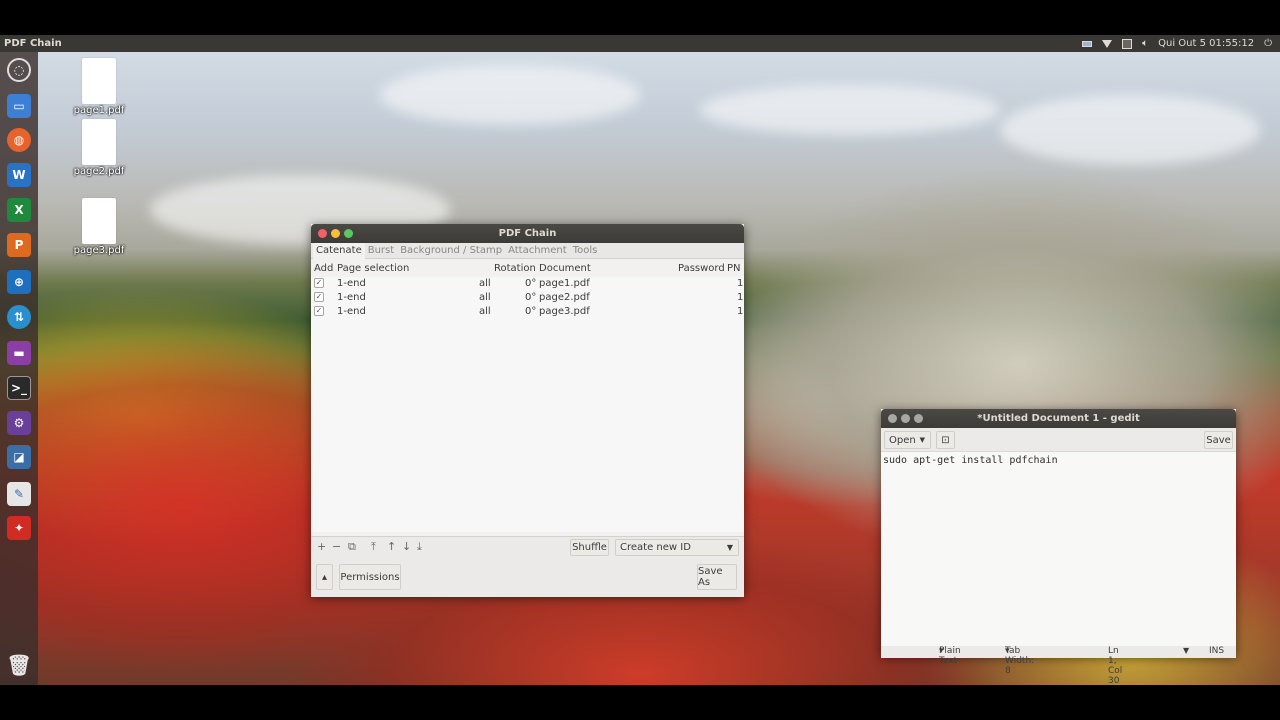 The height and width of the screenshot is (720, 1280). I want to click on files-icon: ▭, so click(19, 106).